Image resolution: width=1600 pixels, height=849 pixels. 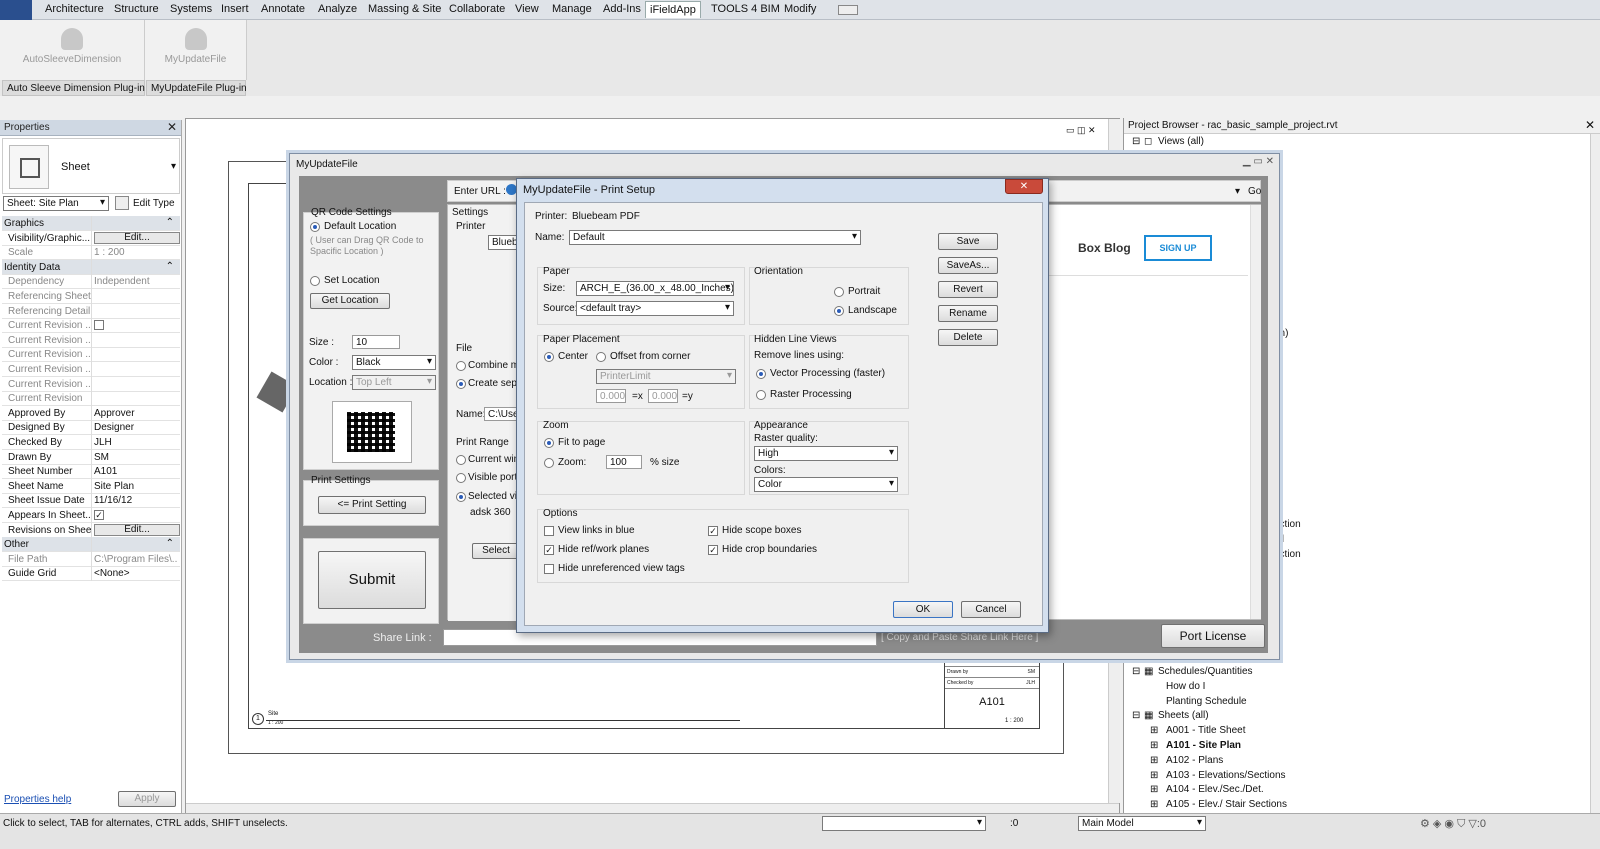 What do you see at coordinates (461, 384) in the screenshot?
I see `create-separate-radio` at bounding box center [461, 384].